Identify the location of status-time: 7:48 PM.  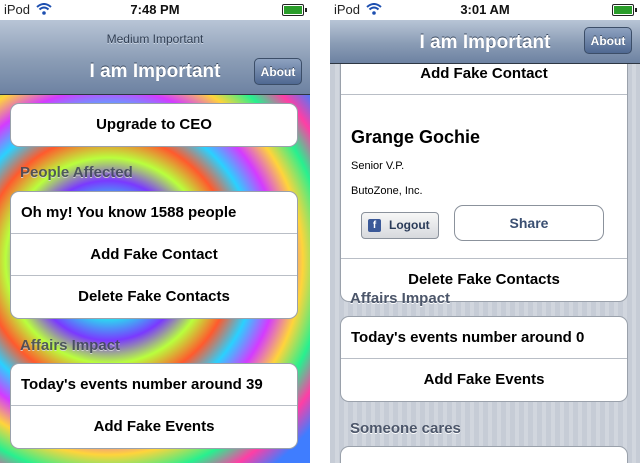
(155, 9).